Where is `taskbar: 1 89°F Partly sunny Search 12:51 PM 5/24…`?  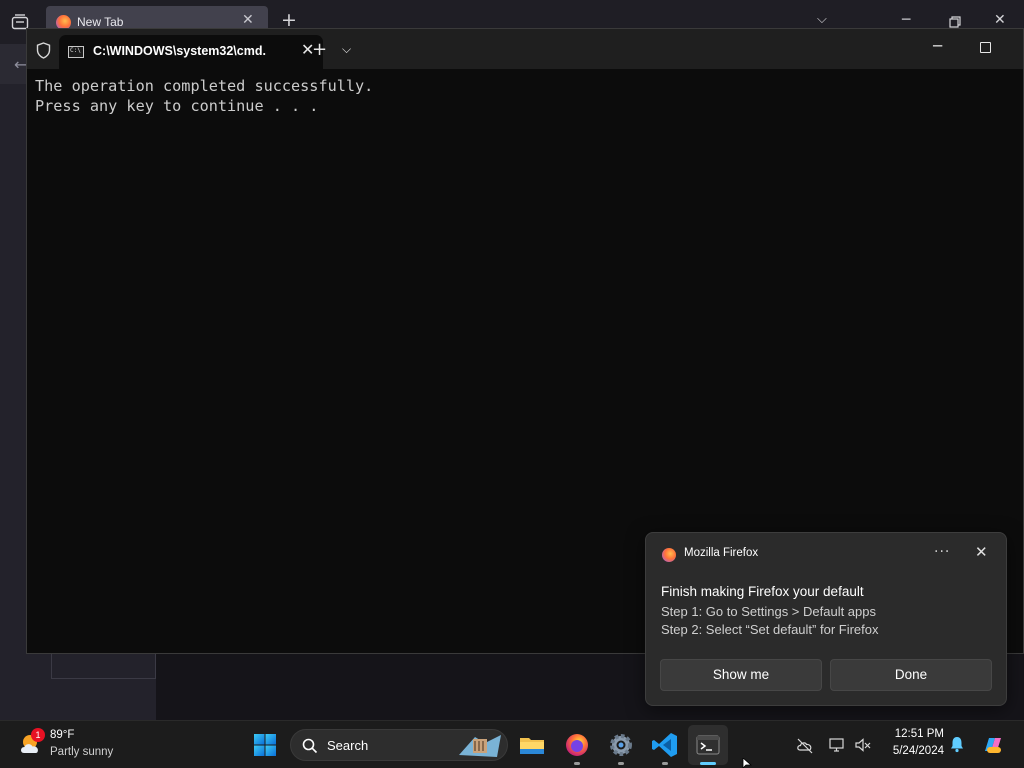
taskbar: 1 89°F Partly sunny Search 12:51 PM 5/24… is located at coordinates (512, 744).